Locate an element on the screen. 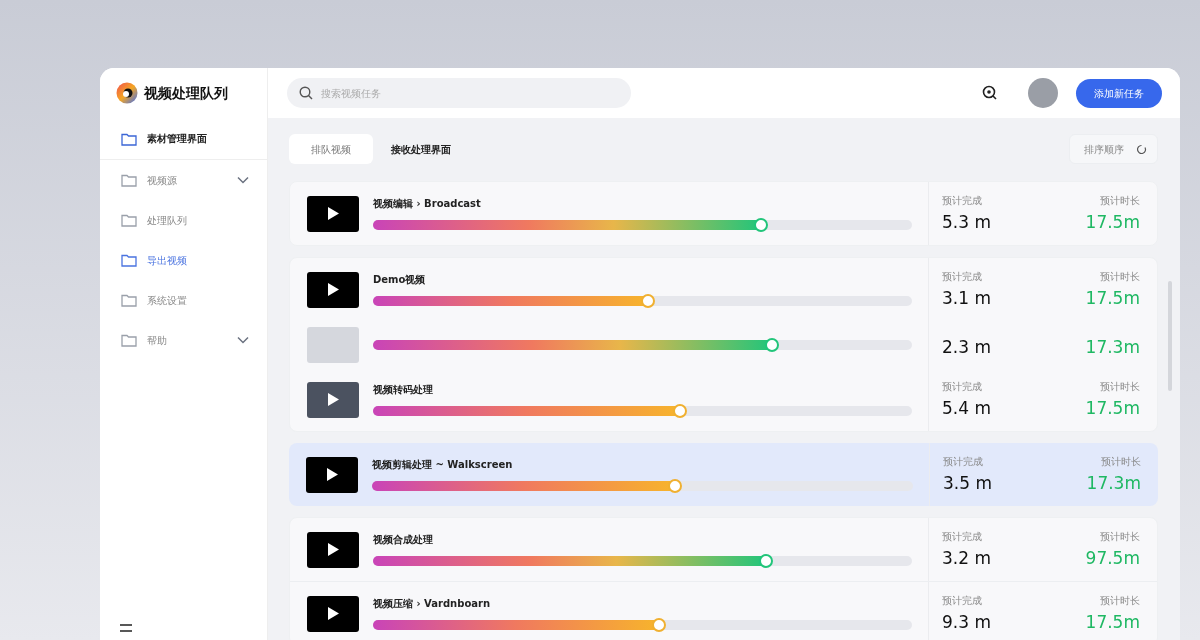 The width and height of the screenshot is (1200, 640). video-title: 视频编辑 › Broadcast is located at coordinates (427, 204).